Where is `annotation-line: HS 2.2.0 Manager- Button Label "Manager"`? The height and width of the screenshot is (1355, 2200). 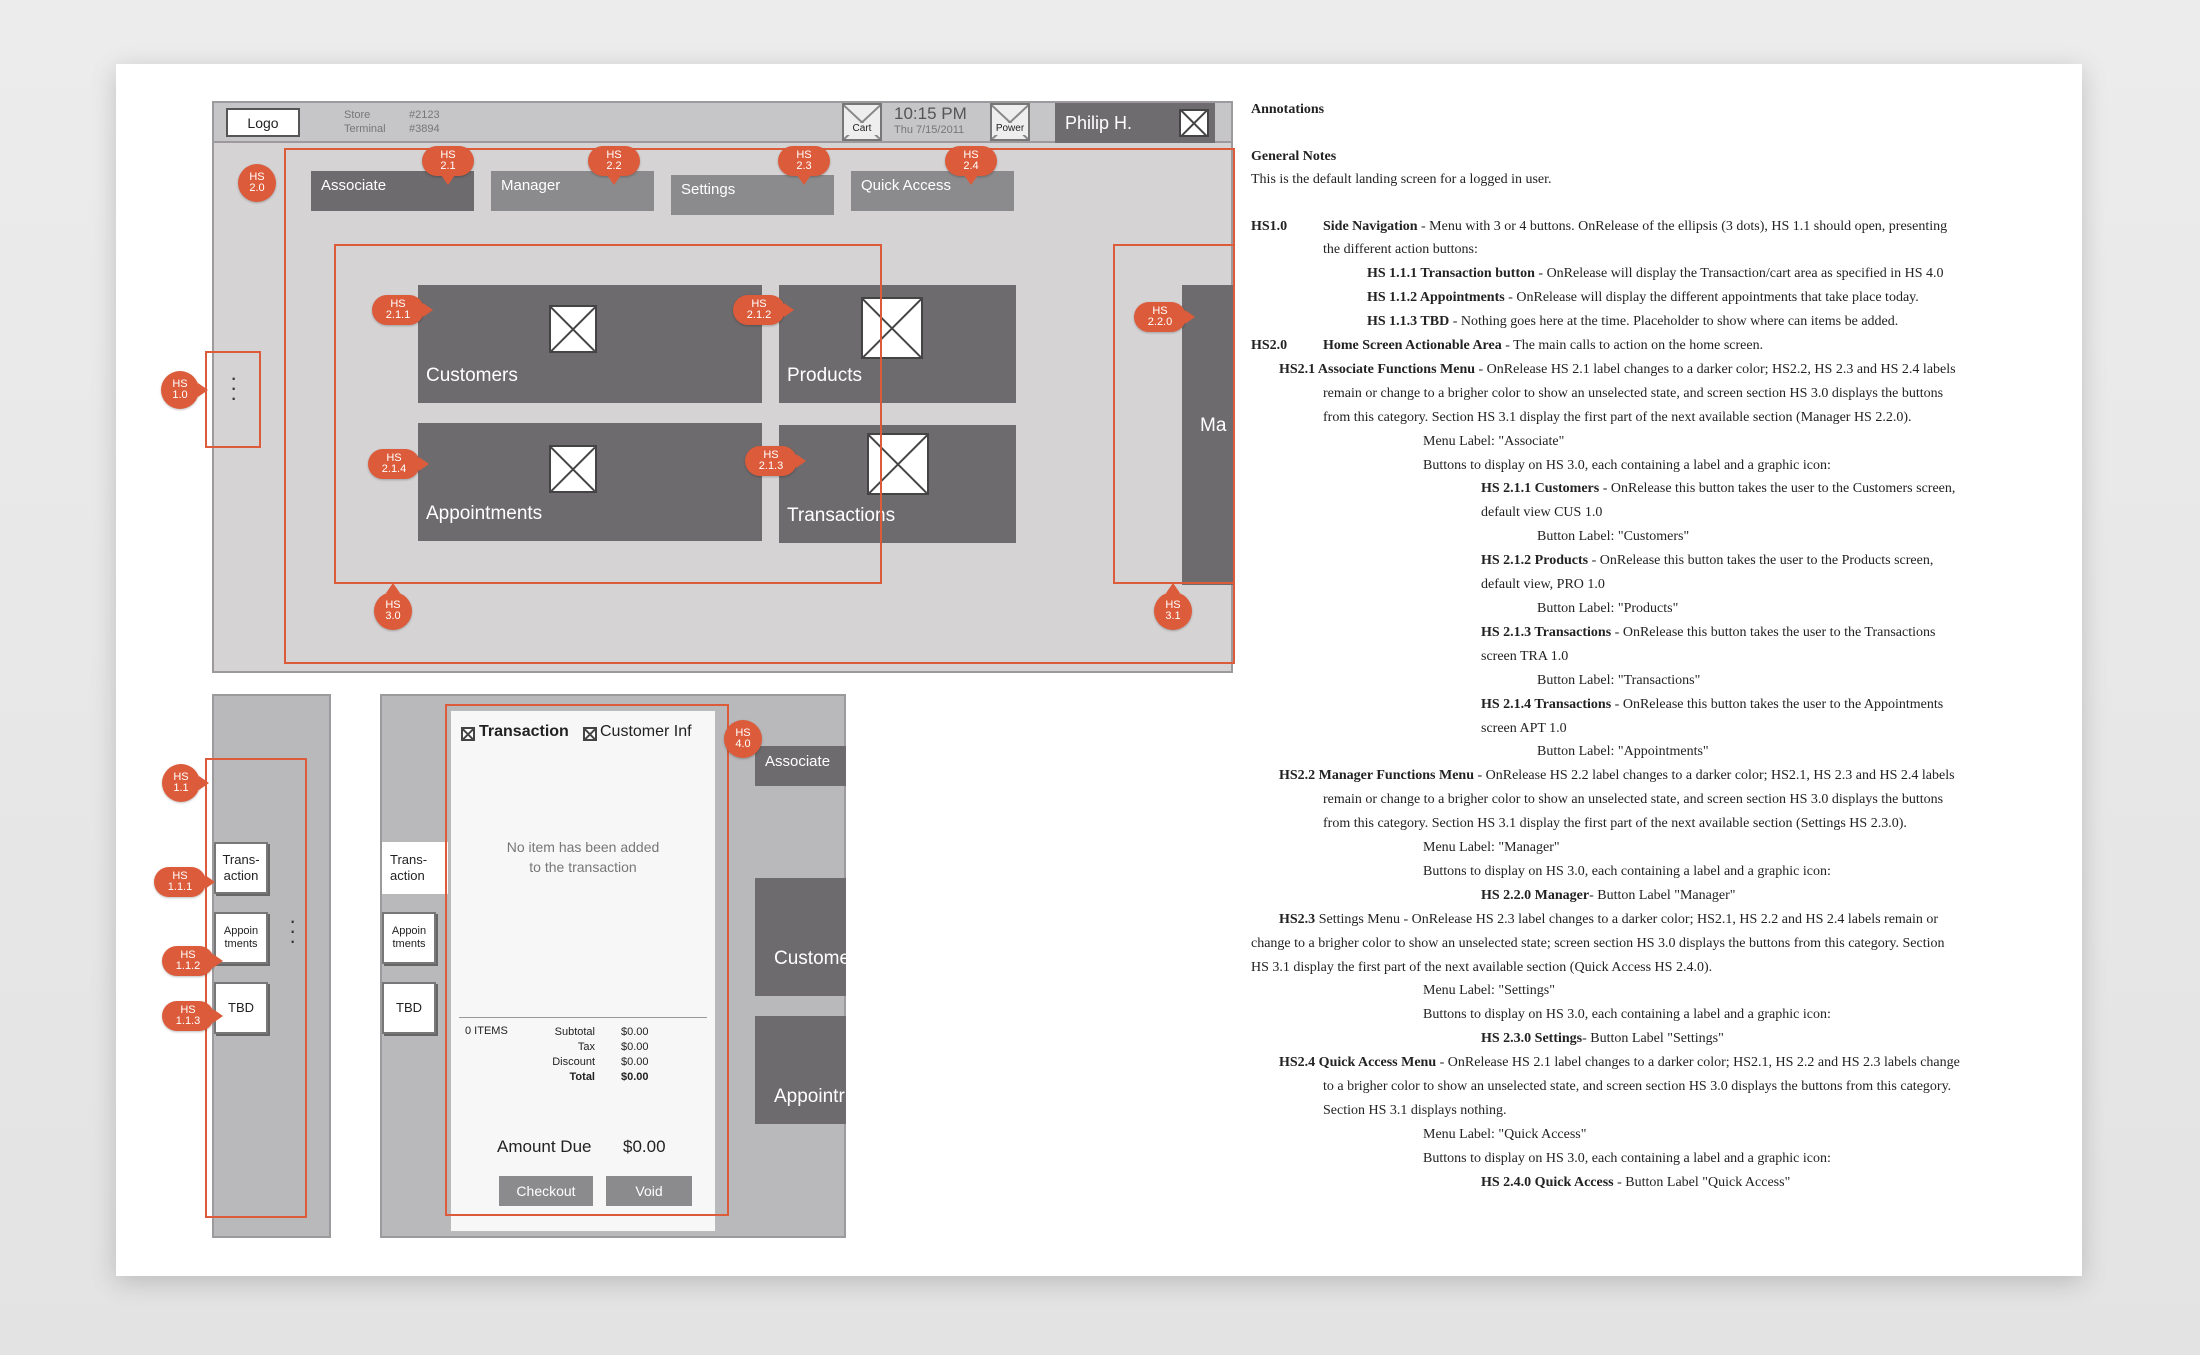 annotation-line: HS 2.2.0 Manager- Button Label "Manager" is located at coordinates (1608, 896).